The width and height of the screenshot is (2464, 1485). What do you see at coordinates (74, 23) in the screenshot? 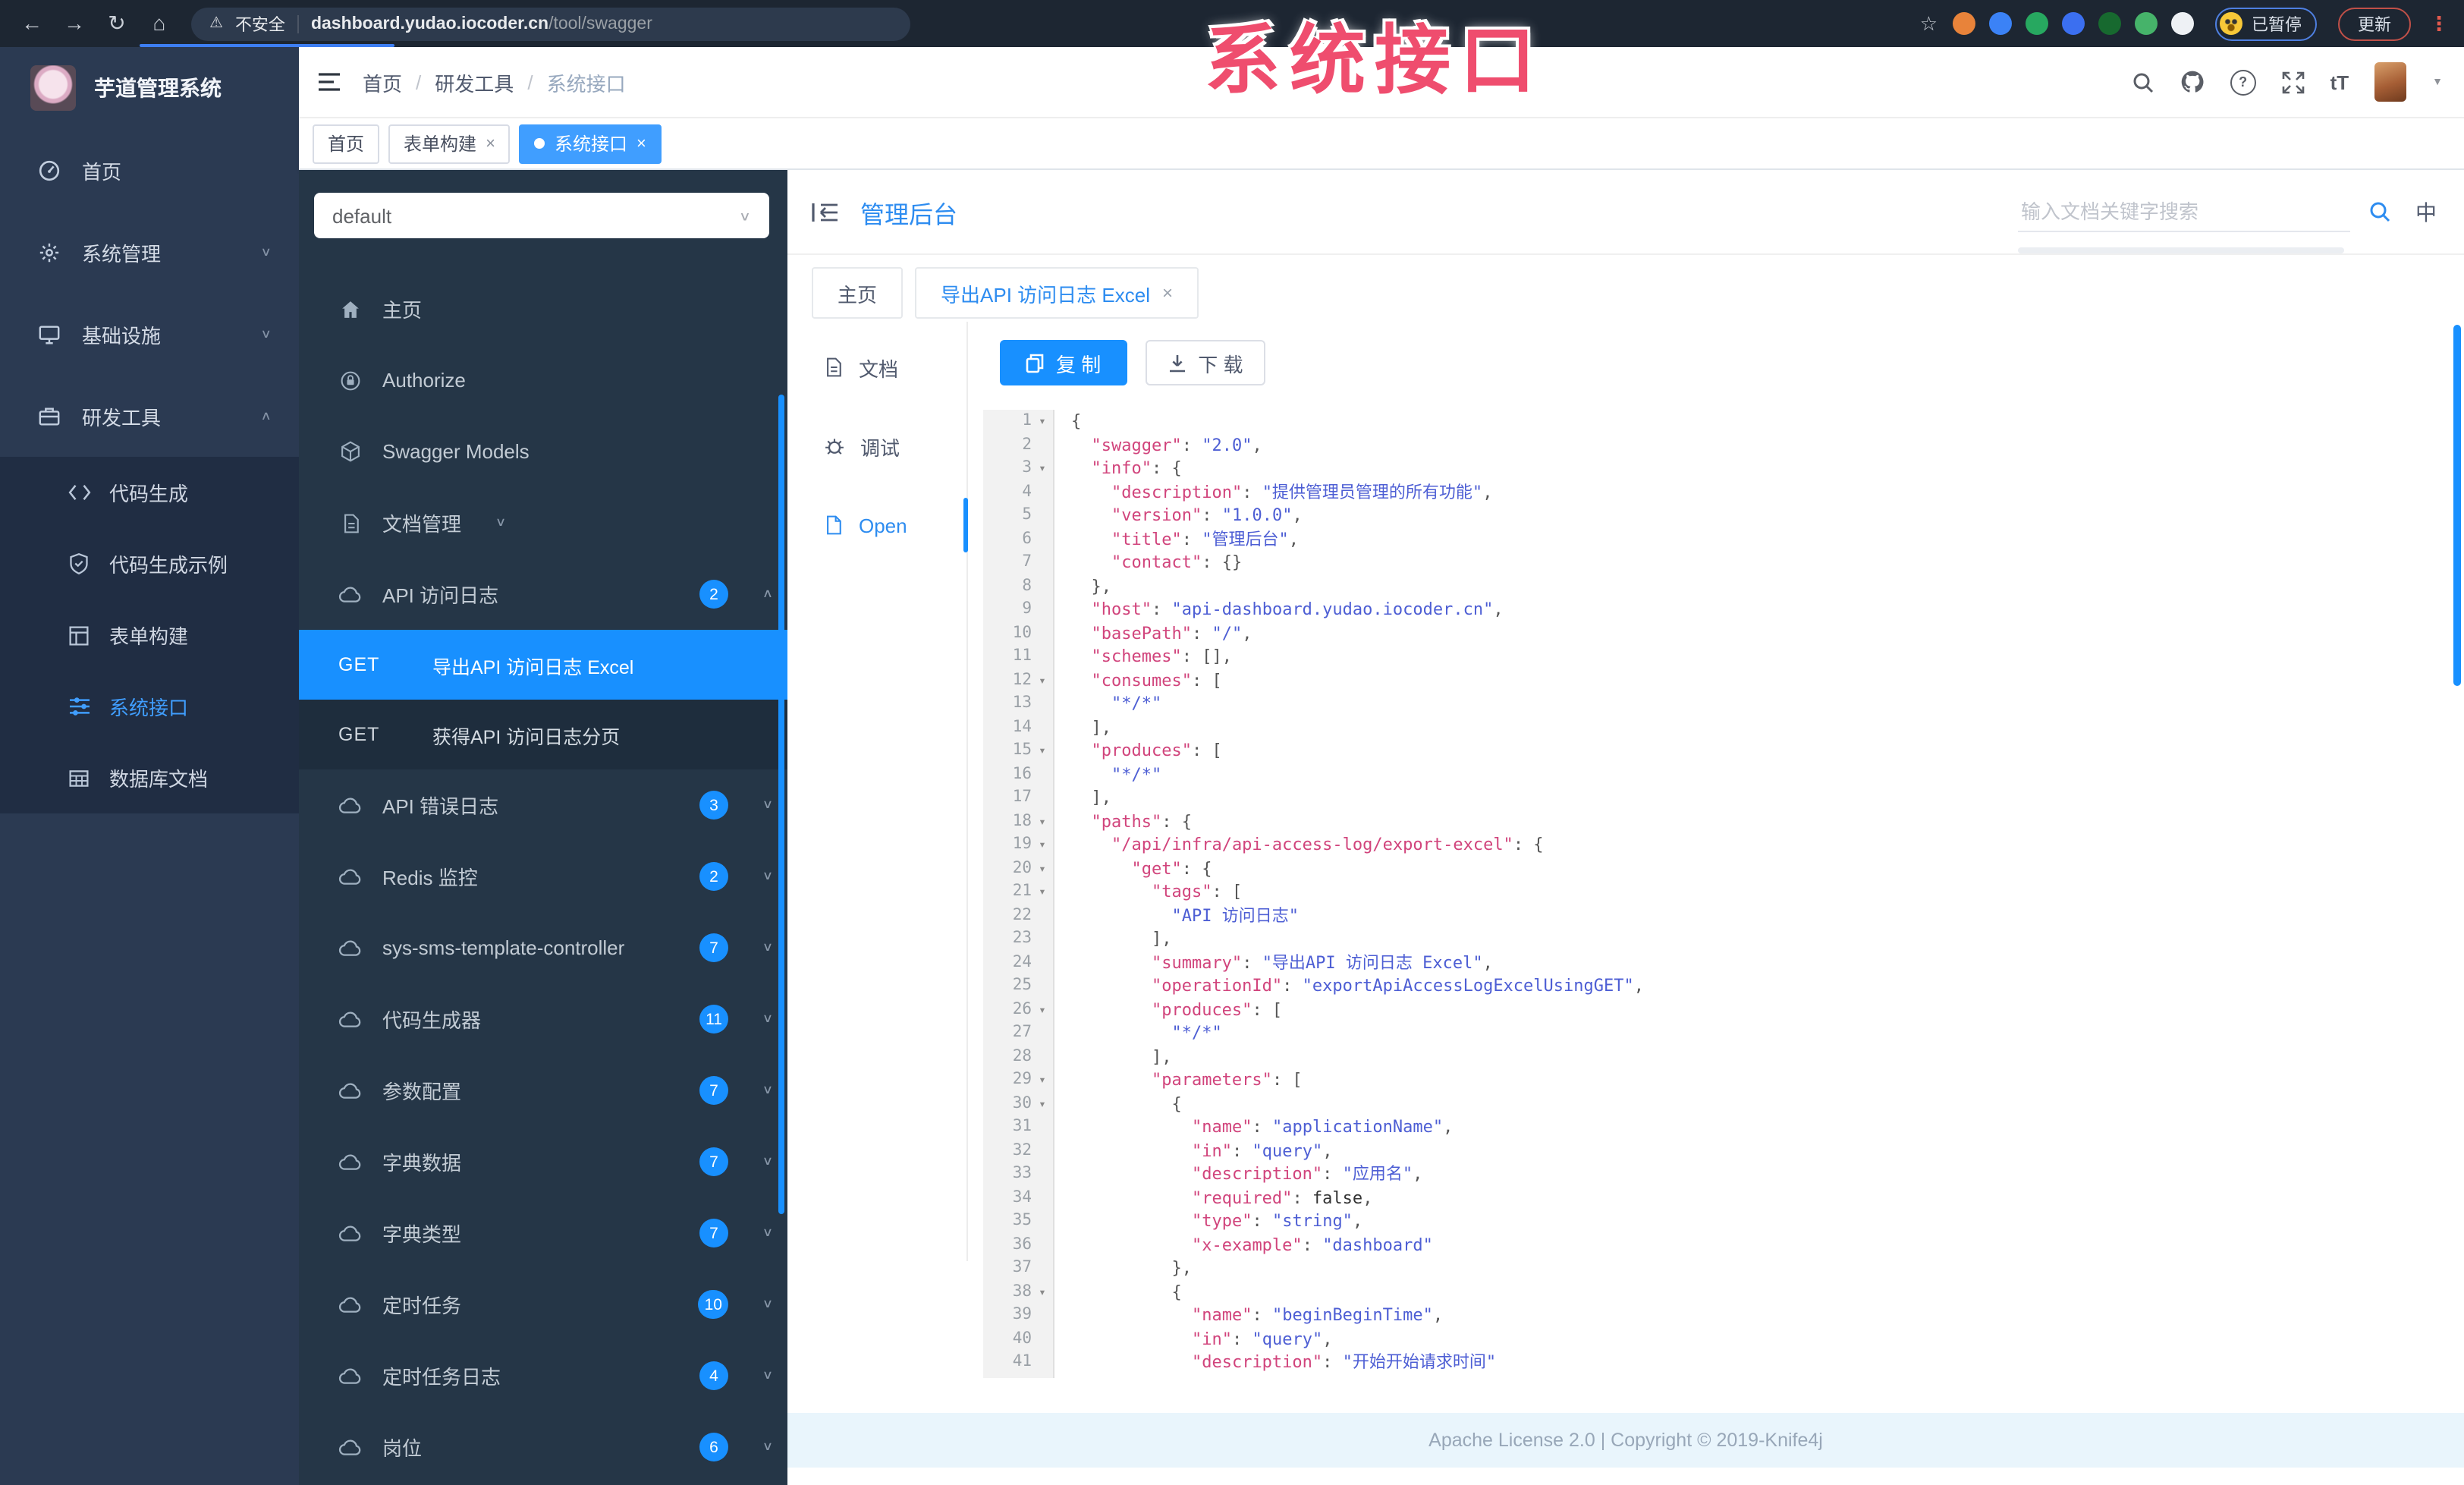
I see `forward-icon: →` at bounding box center [74, 23].